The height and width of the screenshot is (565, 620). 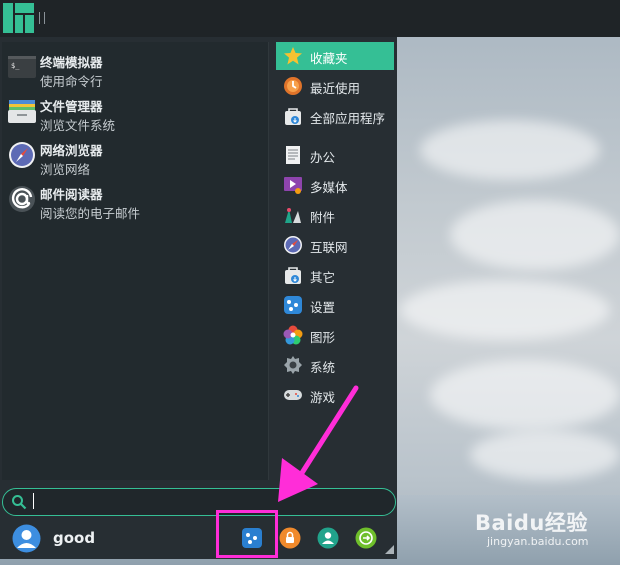 I want to click on category-label: 全部应用程序, so click(x=348, y=118).